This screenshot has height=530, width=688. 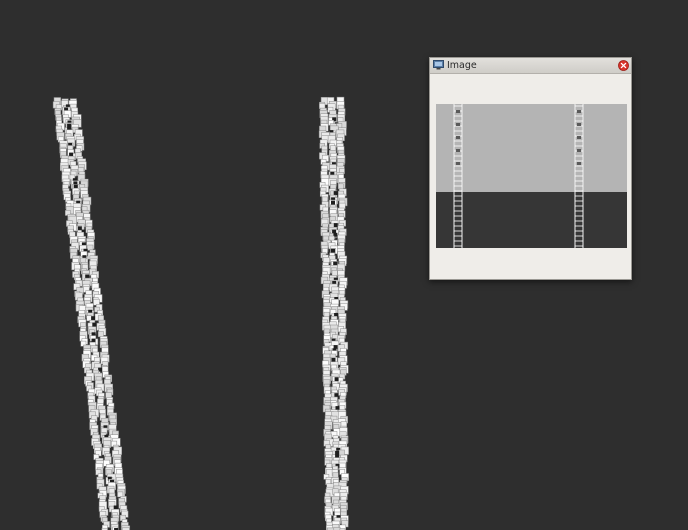 What do you see at coordinates (531, 148) in the screenshot?
I see `preview-upper-region` at bounding box center [531, 148].